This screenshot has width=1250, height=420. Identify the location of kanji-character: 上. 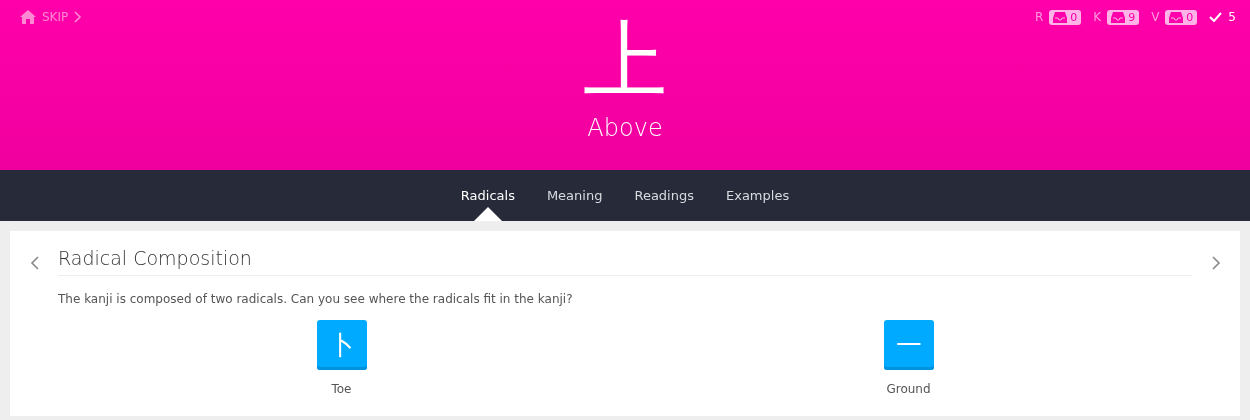
(625, 60).